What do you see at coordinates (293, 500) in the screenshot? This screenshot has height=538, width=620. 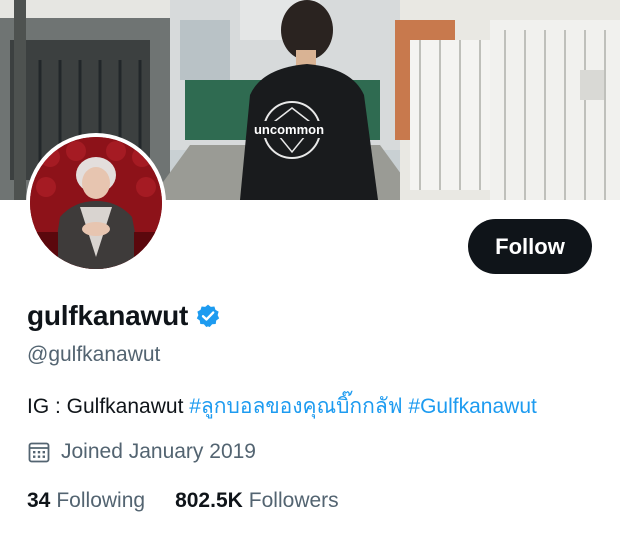 I see `followers-label: Followers` at bounding box center [293, 500].